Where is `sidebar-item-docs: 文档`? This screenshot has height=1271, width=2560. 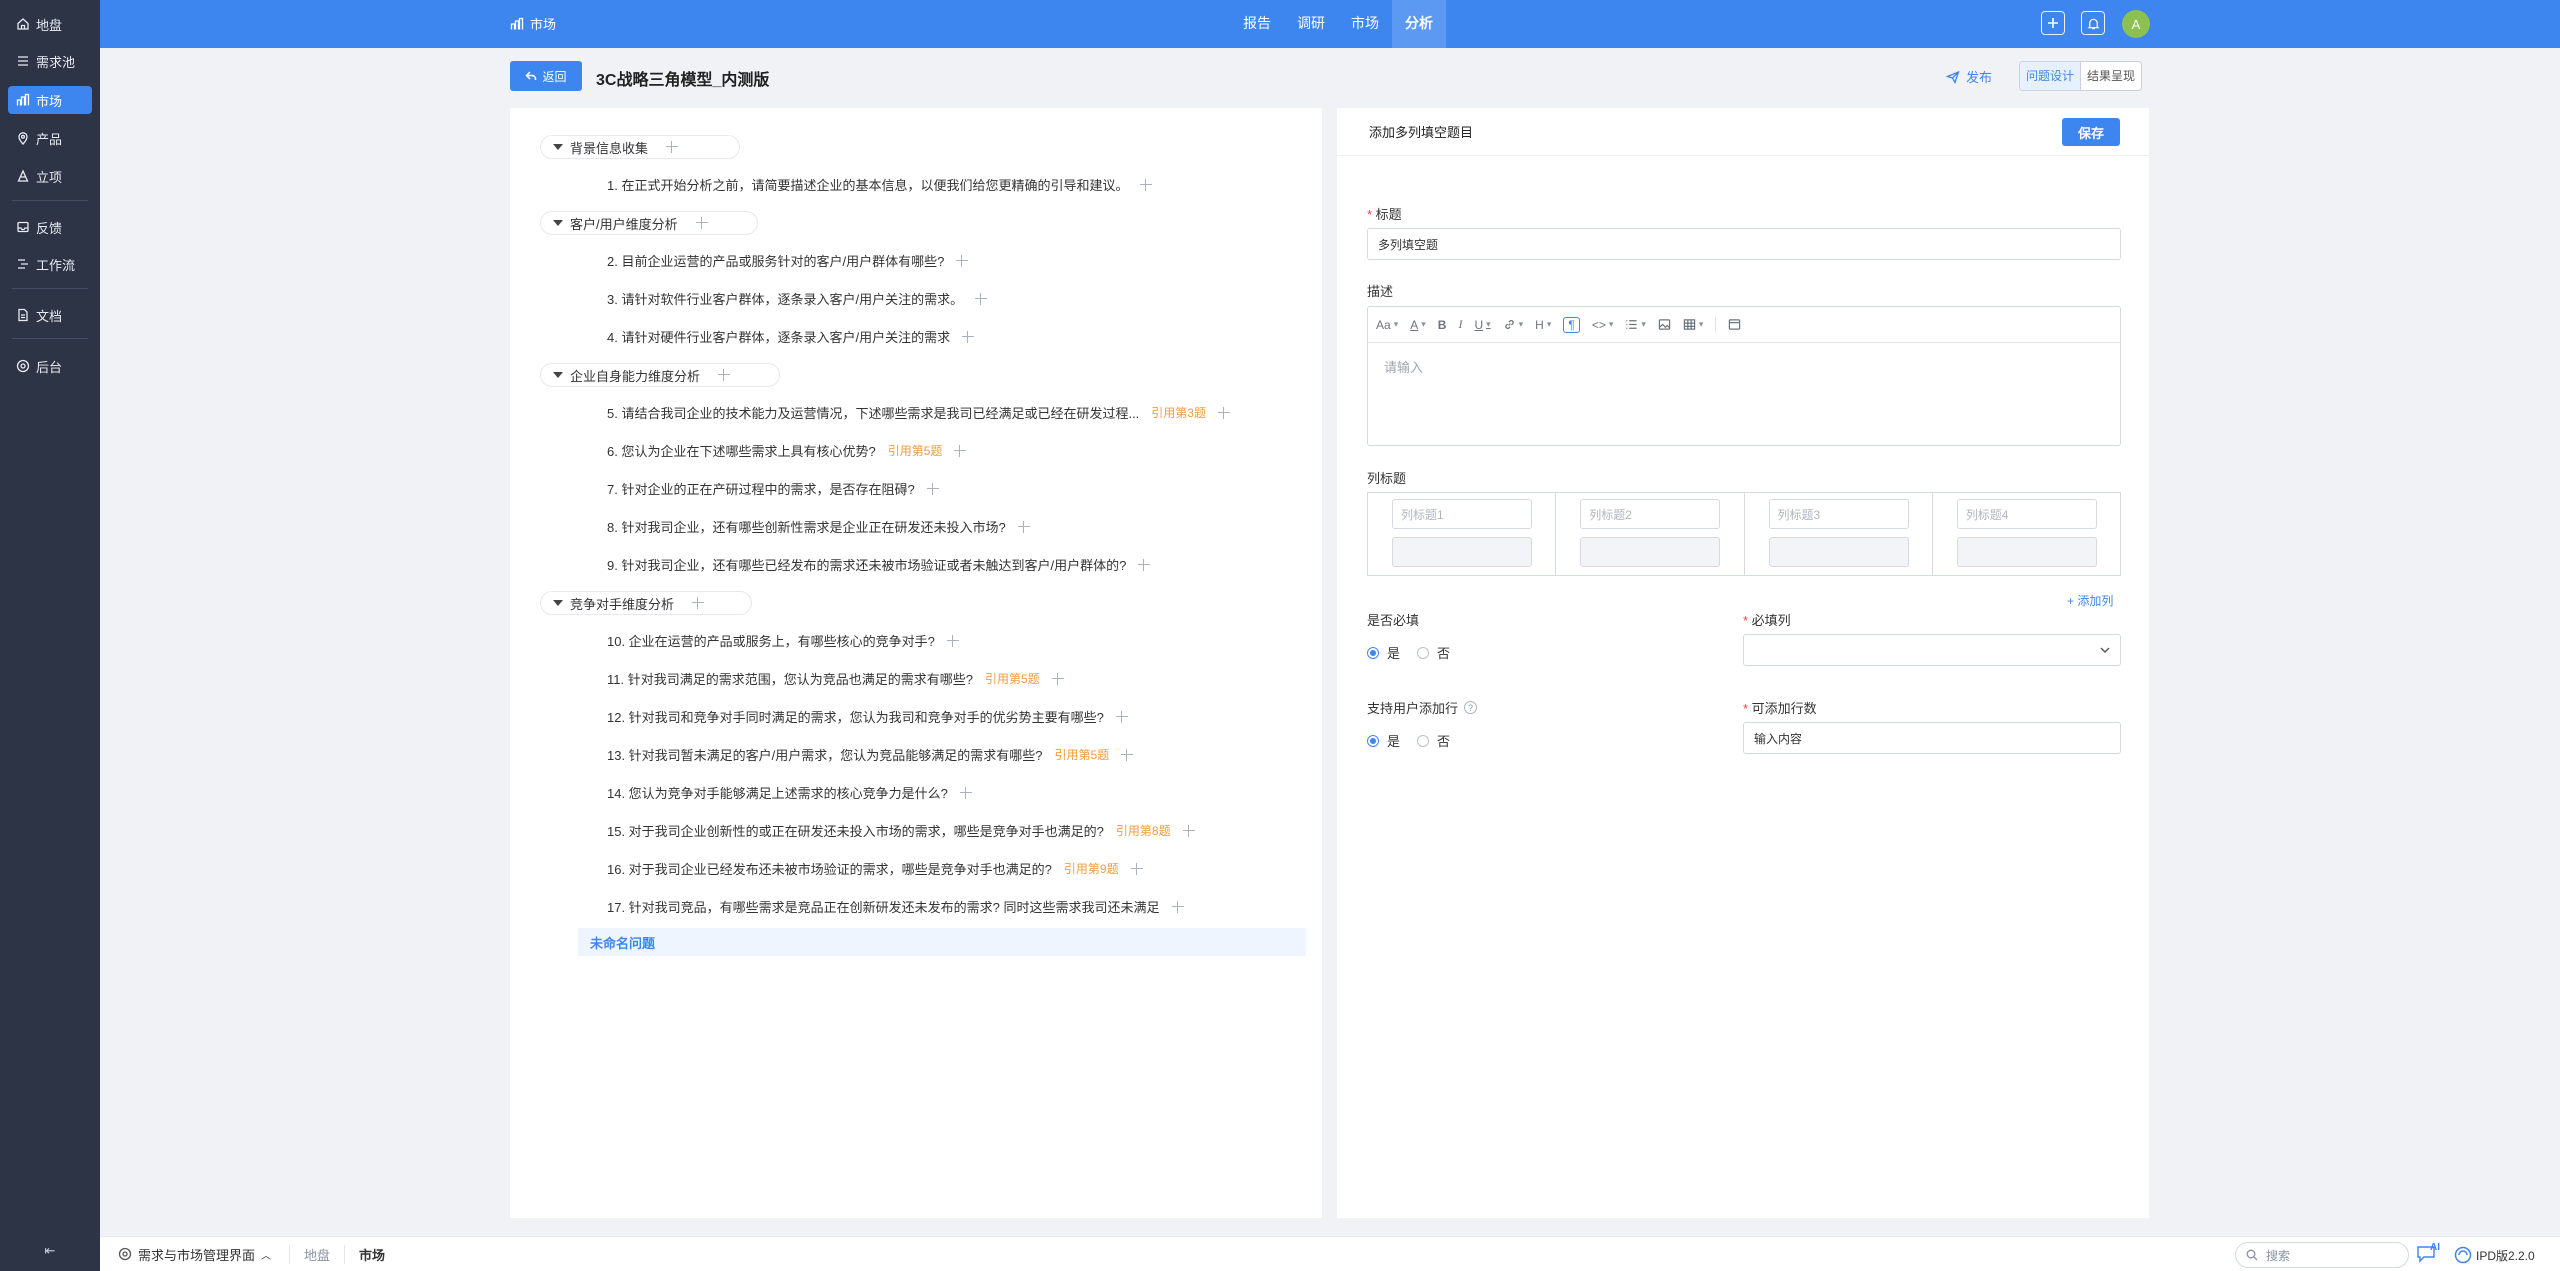
sidebar-item-docs: 文档 is located at coordinates (50, 315).